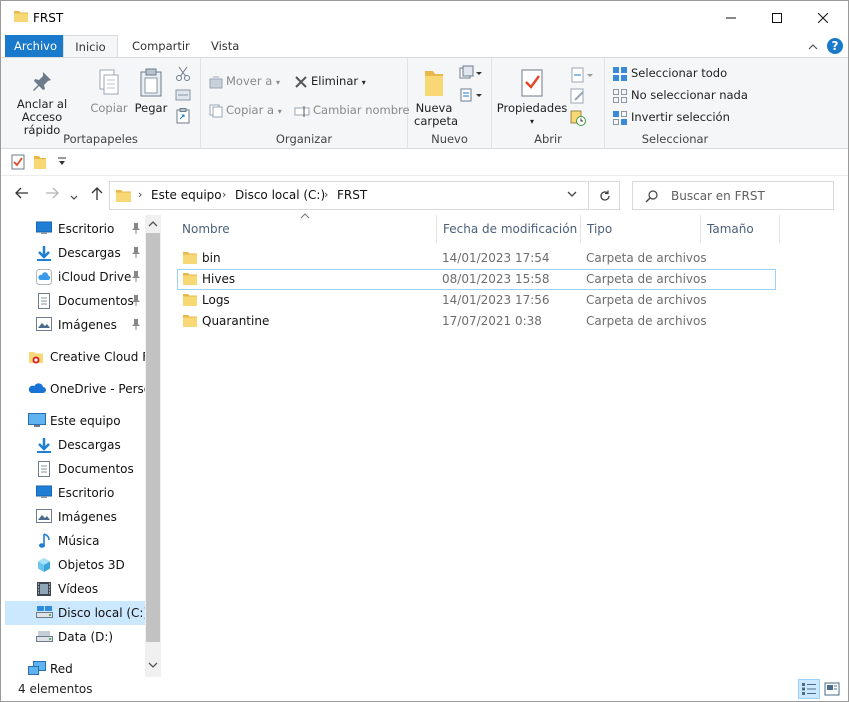 Image resolution: width=849 pixels, height=702 pixels. What do you see at coordinates (75, 637) in the screenshot?
I see `nav-item-data-d: Data (D:)` at bounding box center [75, 637].